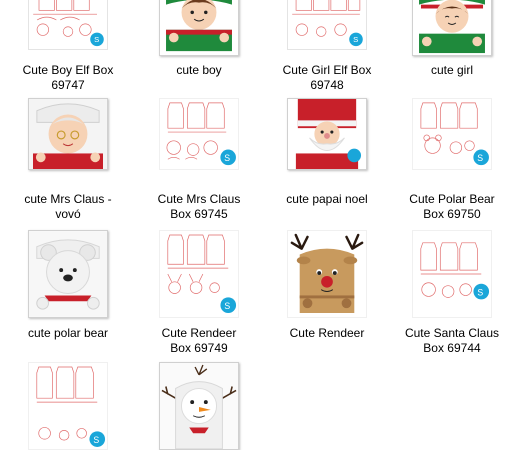  What do you see at coordinates (68, 333) in the screenshot?
I see `file-name-line1: cute polar bear` at bounding box center [68, 333].